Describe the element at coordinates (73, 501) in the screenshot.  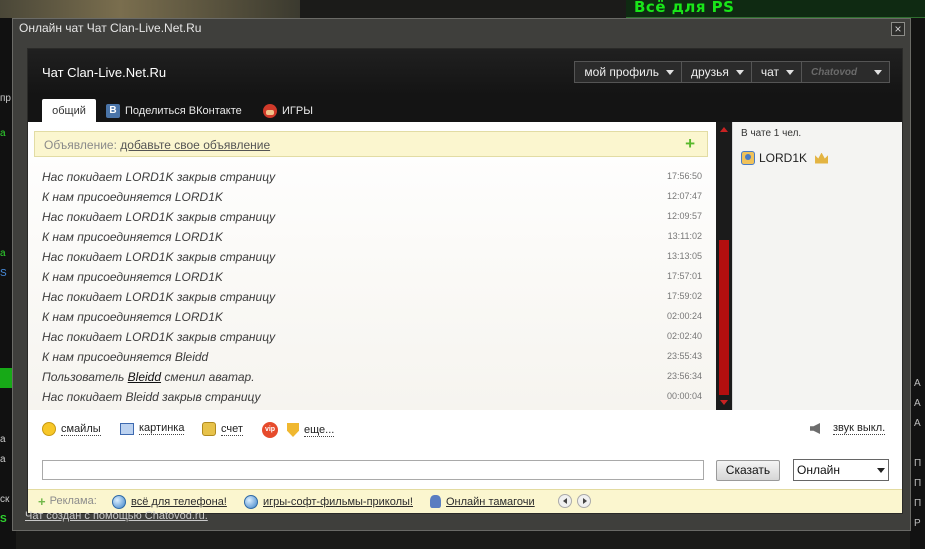
I see `ads-label-text: Реклама:` at that location.